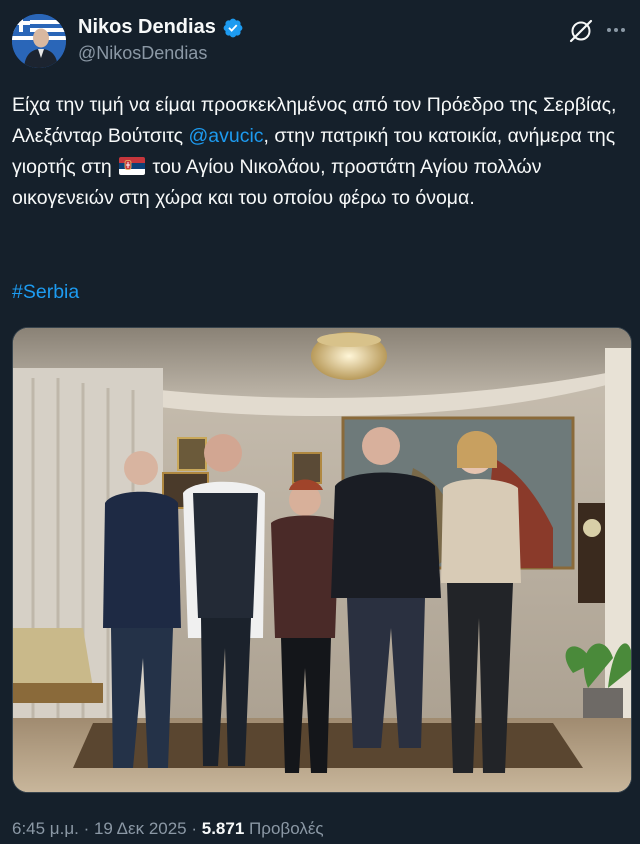 The image size is (640, 844). Describe the element at coordinates (132, 166) in the screenshot. I see `serbia-flag-icon` at that location.